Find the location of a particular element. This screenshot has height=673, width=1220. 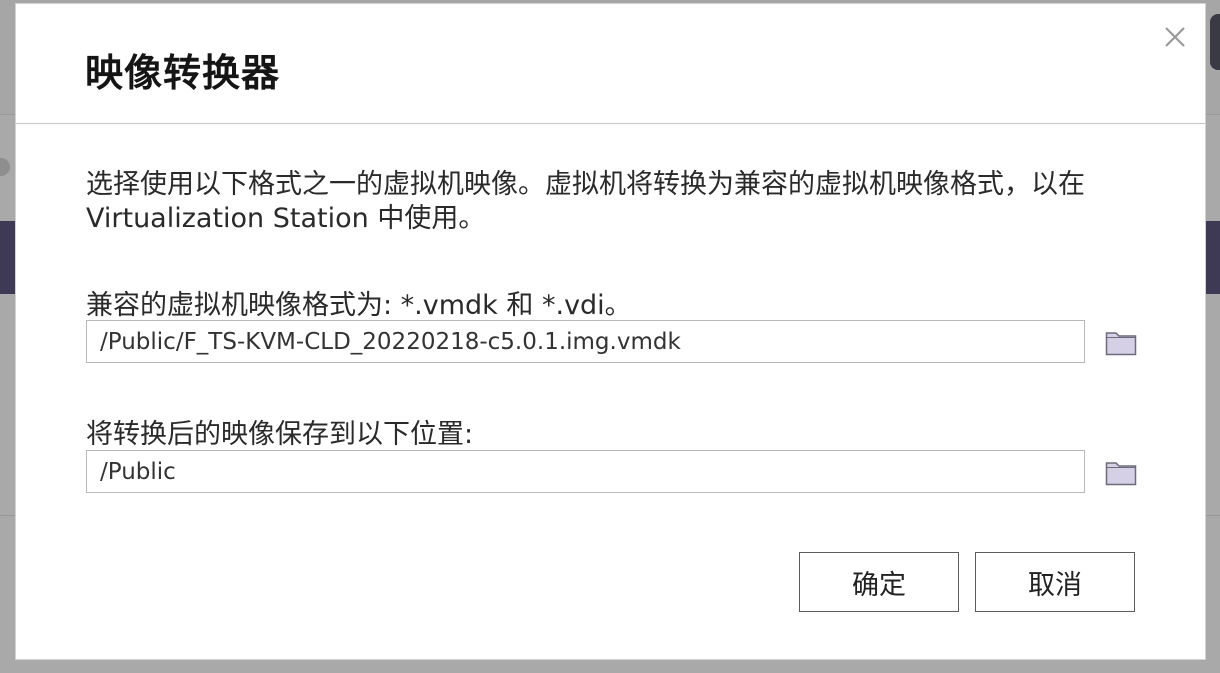

close-button is located at coordinates (1175, 37).